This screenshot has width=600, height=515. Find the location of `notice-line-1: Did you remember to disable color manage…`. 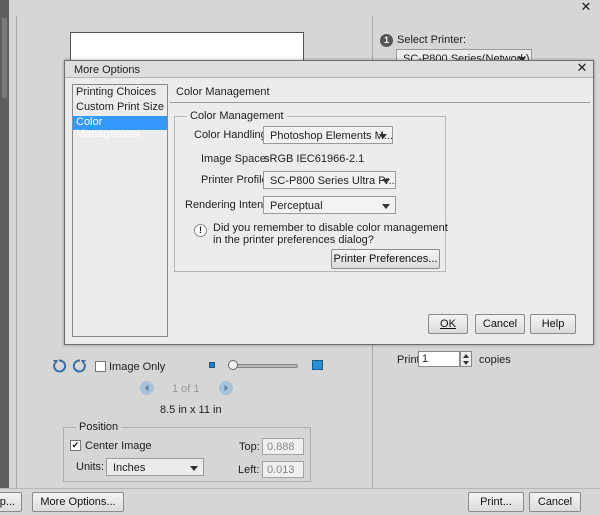

notice-line-1: Did you remember to disable color manage… is located at coordinates (330, 228).